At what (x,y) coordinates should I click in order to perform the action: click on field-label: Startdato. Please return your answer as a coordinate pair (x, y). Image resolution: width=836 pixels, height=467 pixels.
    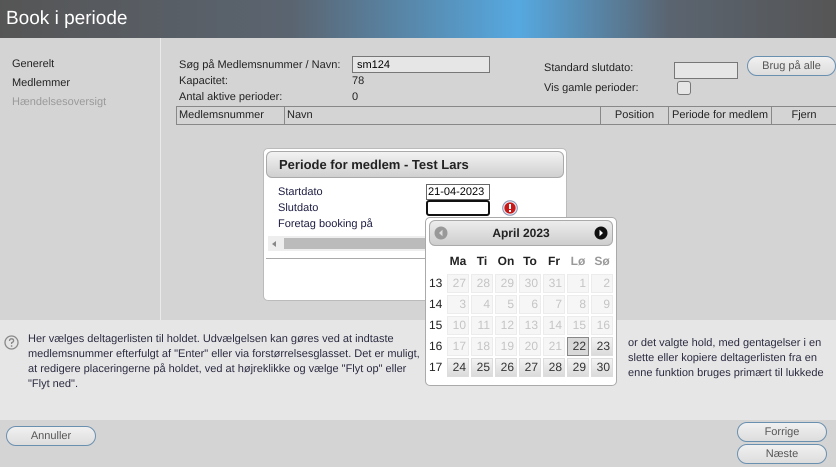
    Looking at the image, I should click on (301, 192).